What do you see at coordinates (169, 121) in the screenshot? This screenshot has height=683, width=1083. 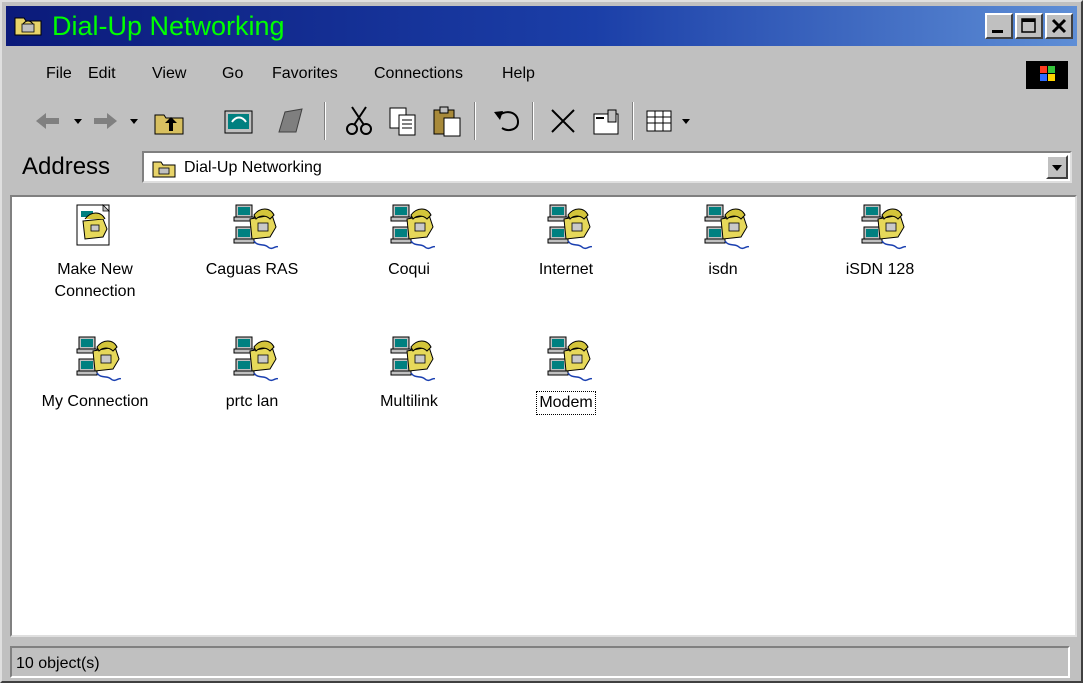 I see `up-folder-icon` at bounding box center [169, 121].